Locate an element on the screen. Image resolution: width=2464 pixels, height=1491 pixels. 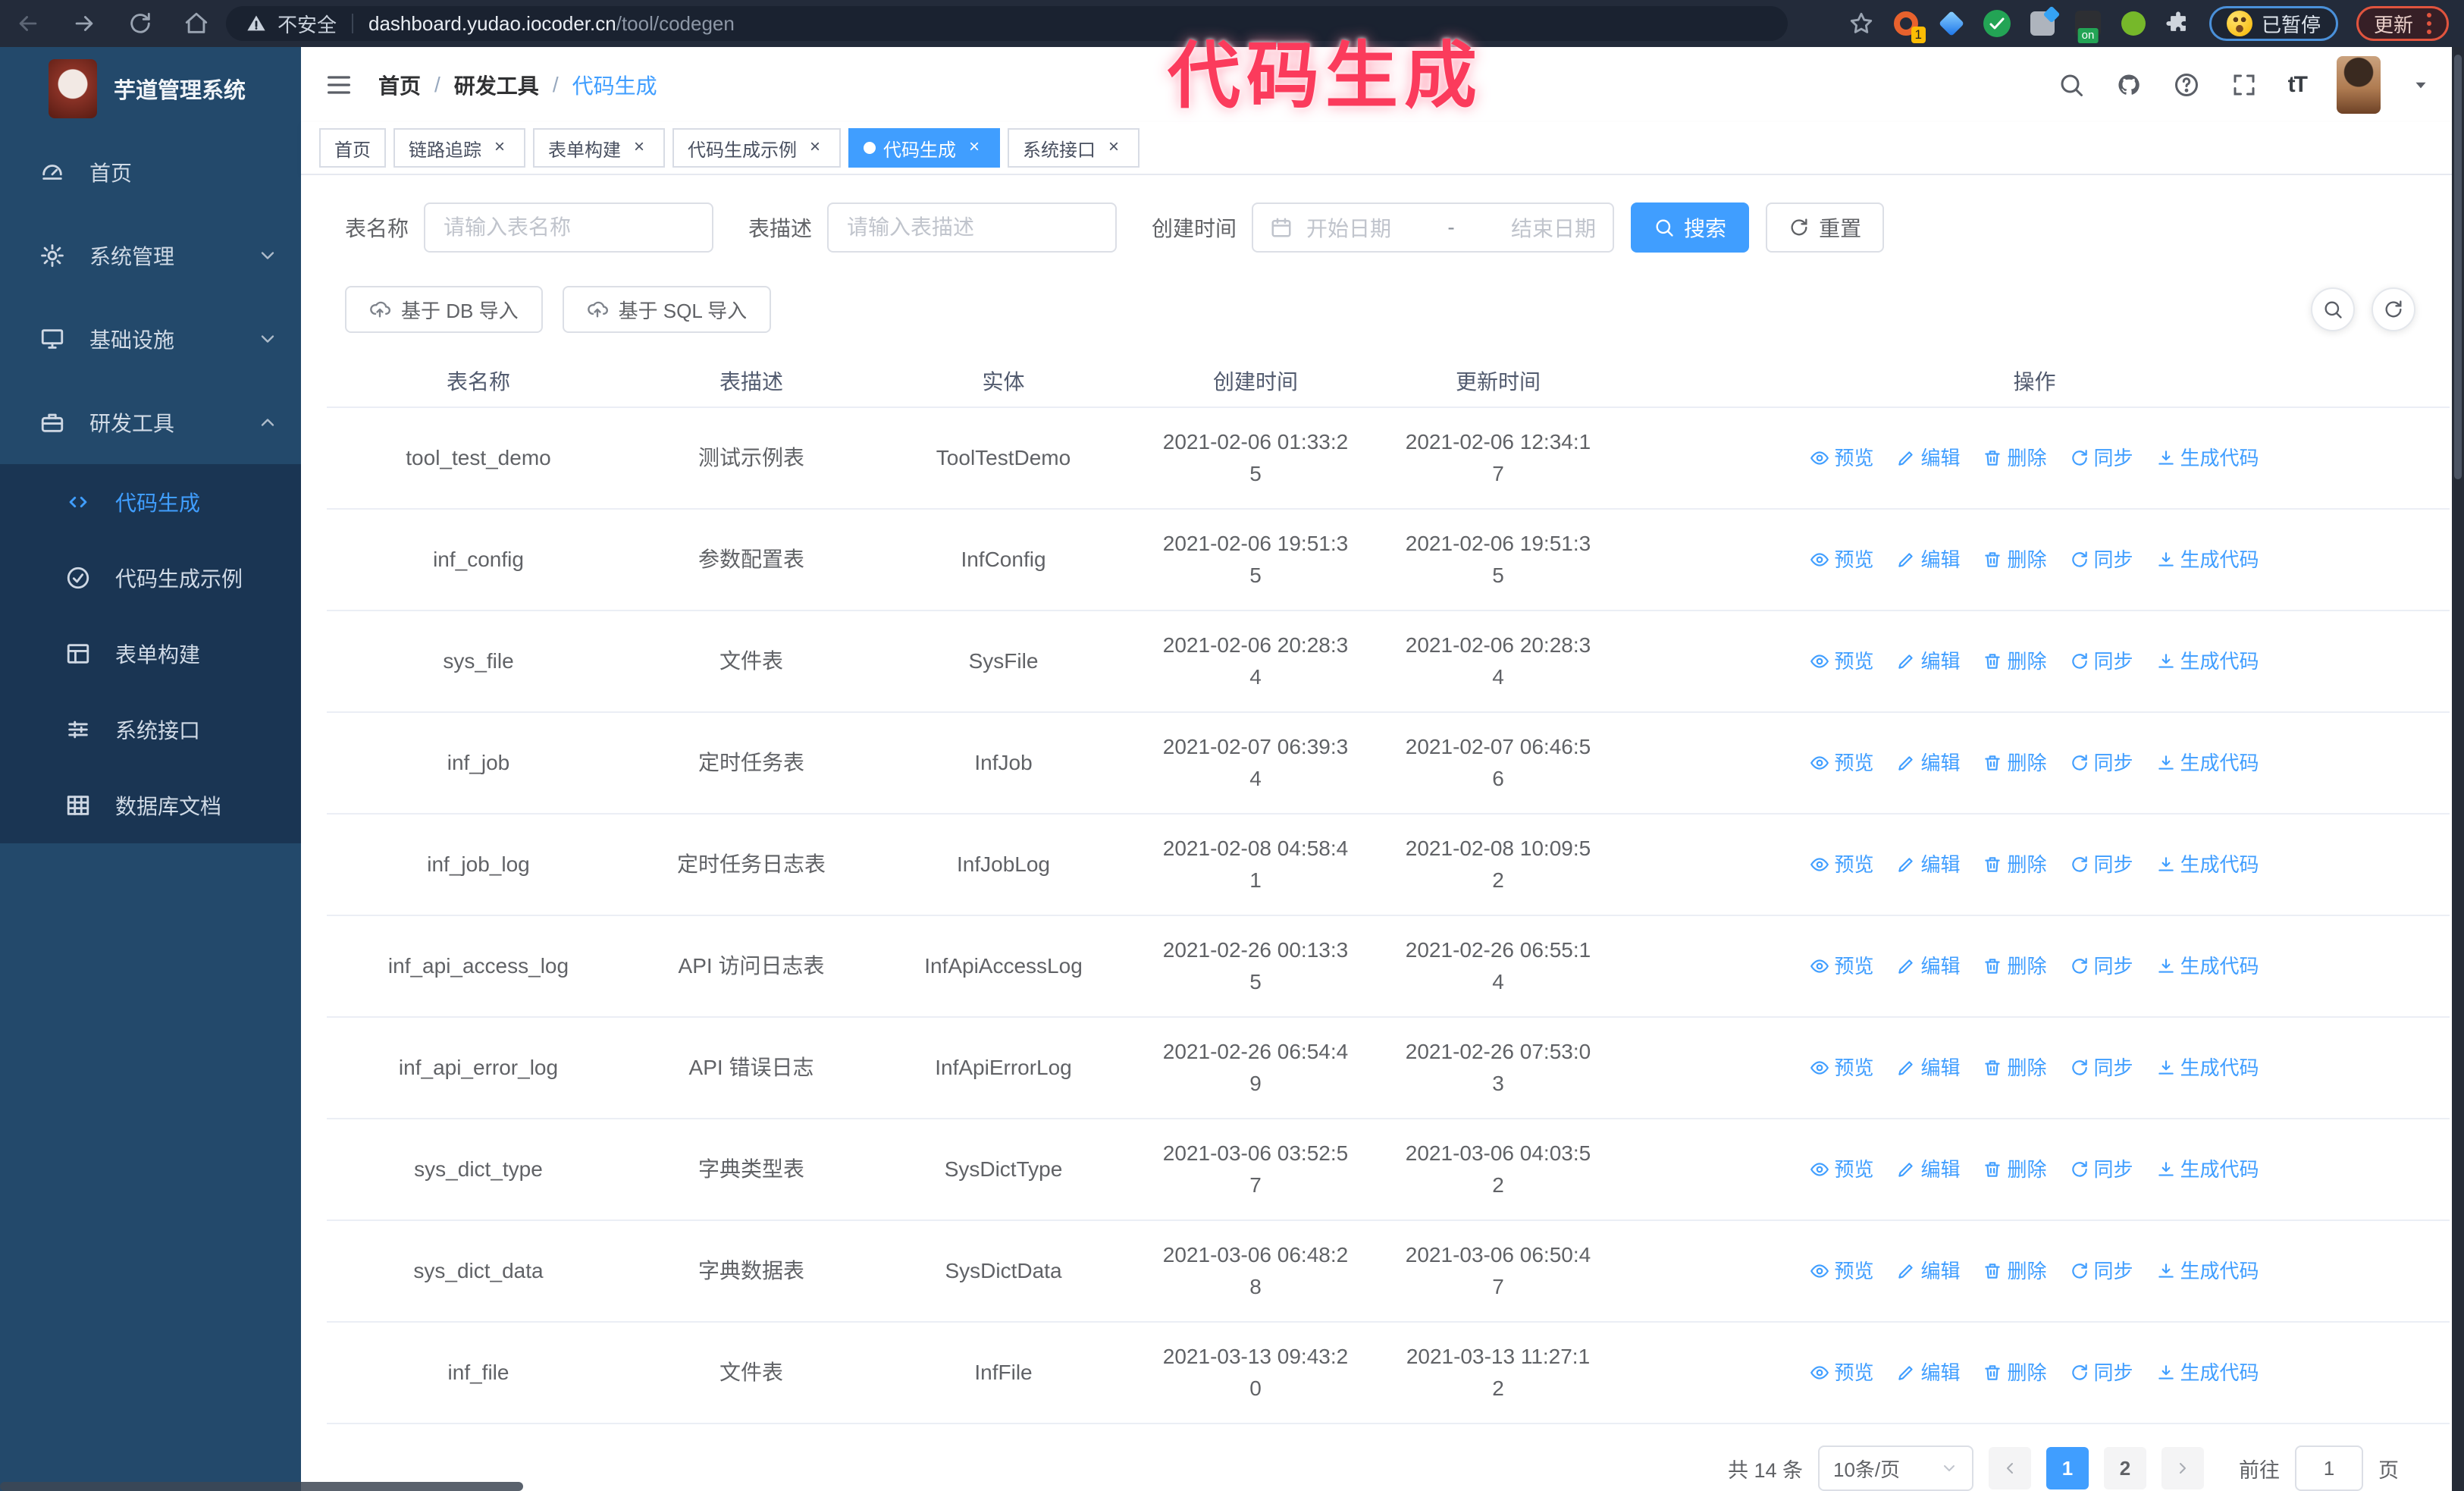
home-icon is located at coordinates (196, 23).